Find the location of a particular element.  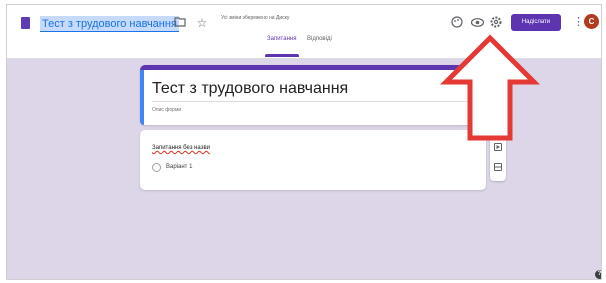

question-title: Запитання без назви is located at coordinates (181, 148).